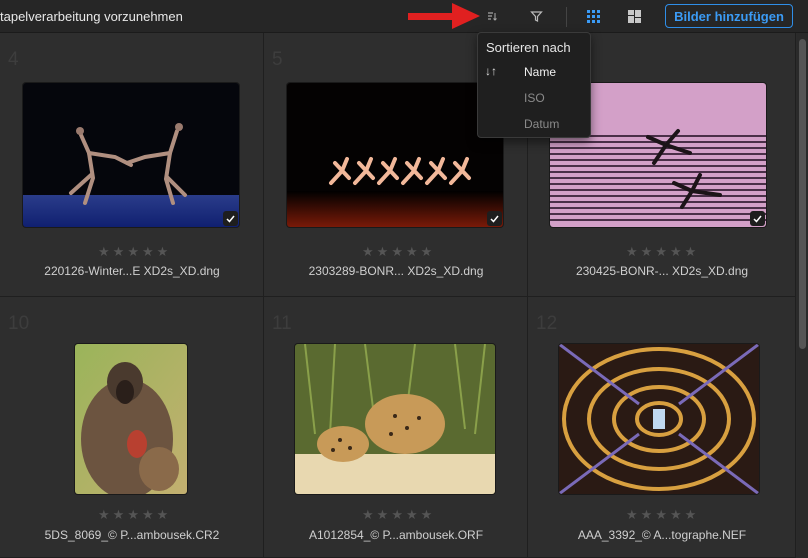 The width and height of the screenshot is (808, 558). What do you see at coordinates (540, 72) in the screenshot?
I see `sort-option-name: Name` at bounding box center [540, 72].